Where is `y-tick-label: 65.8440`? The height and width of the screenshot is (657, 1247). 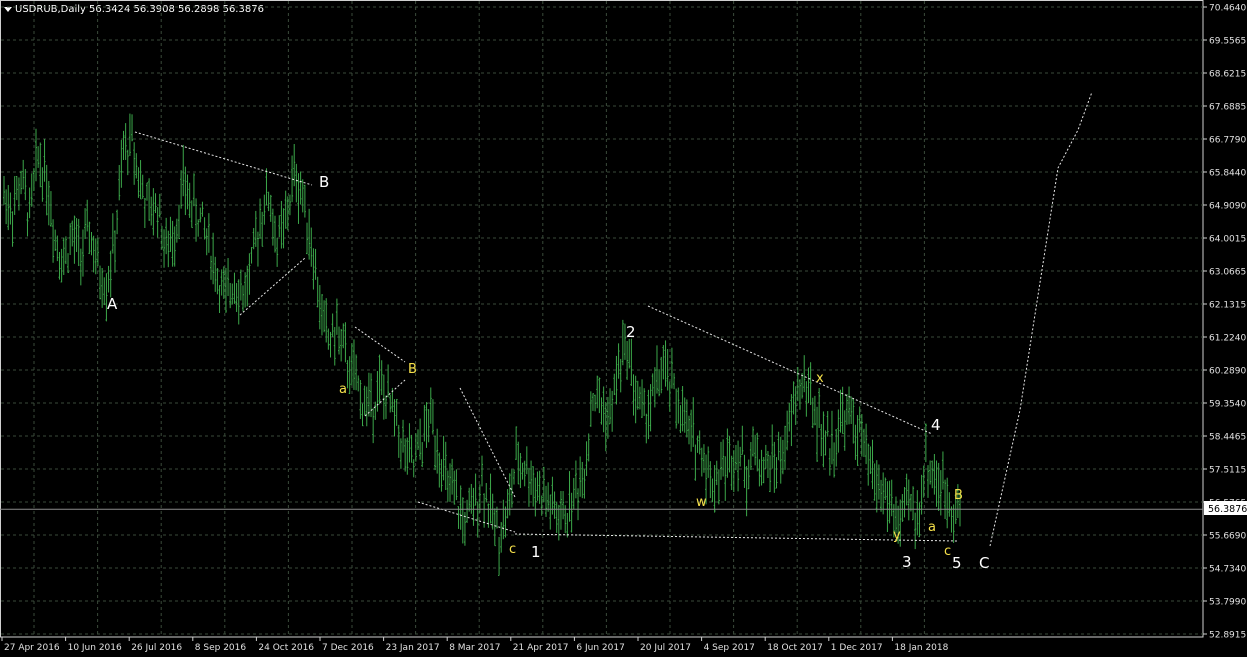
y-tick-label: 65.8440 is located at coordinates (1227, 174).